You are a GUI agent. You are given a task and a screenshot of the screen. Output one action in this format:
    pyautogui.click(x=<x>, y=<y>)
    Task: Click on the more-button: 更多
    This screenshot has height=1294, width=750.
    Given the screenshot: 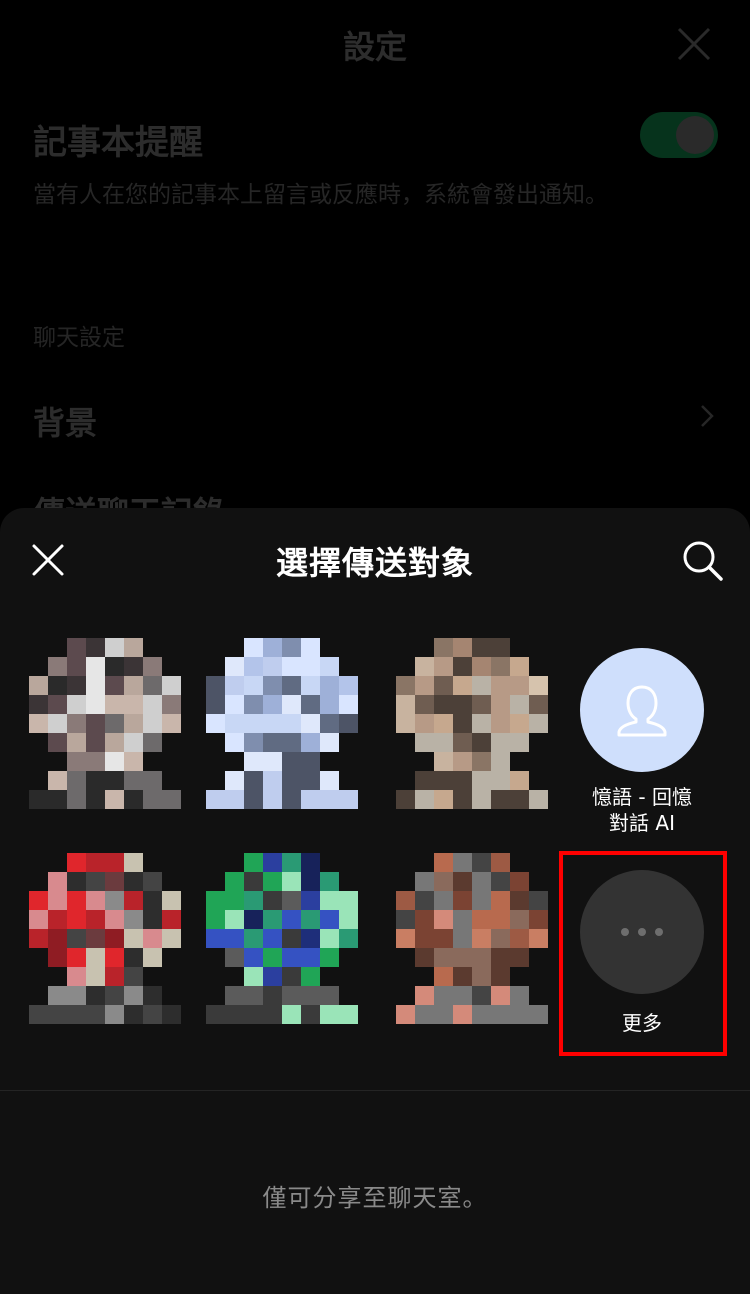 What is the action you would take?
    pyautogui.click(x=642, y=953)
    